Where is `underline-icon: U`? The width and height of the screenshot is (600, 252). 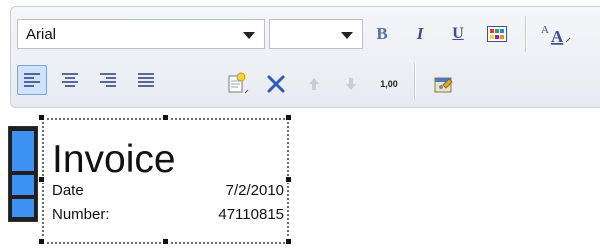
underline-icon: U is located at coordinates (458, 33).